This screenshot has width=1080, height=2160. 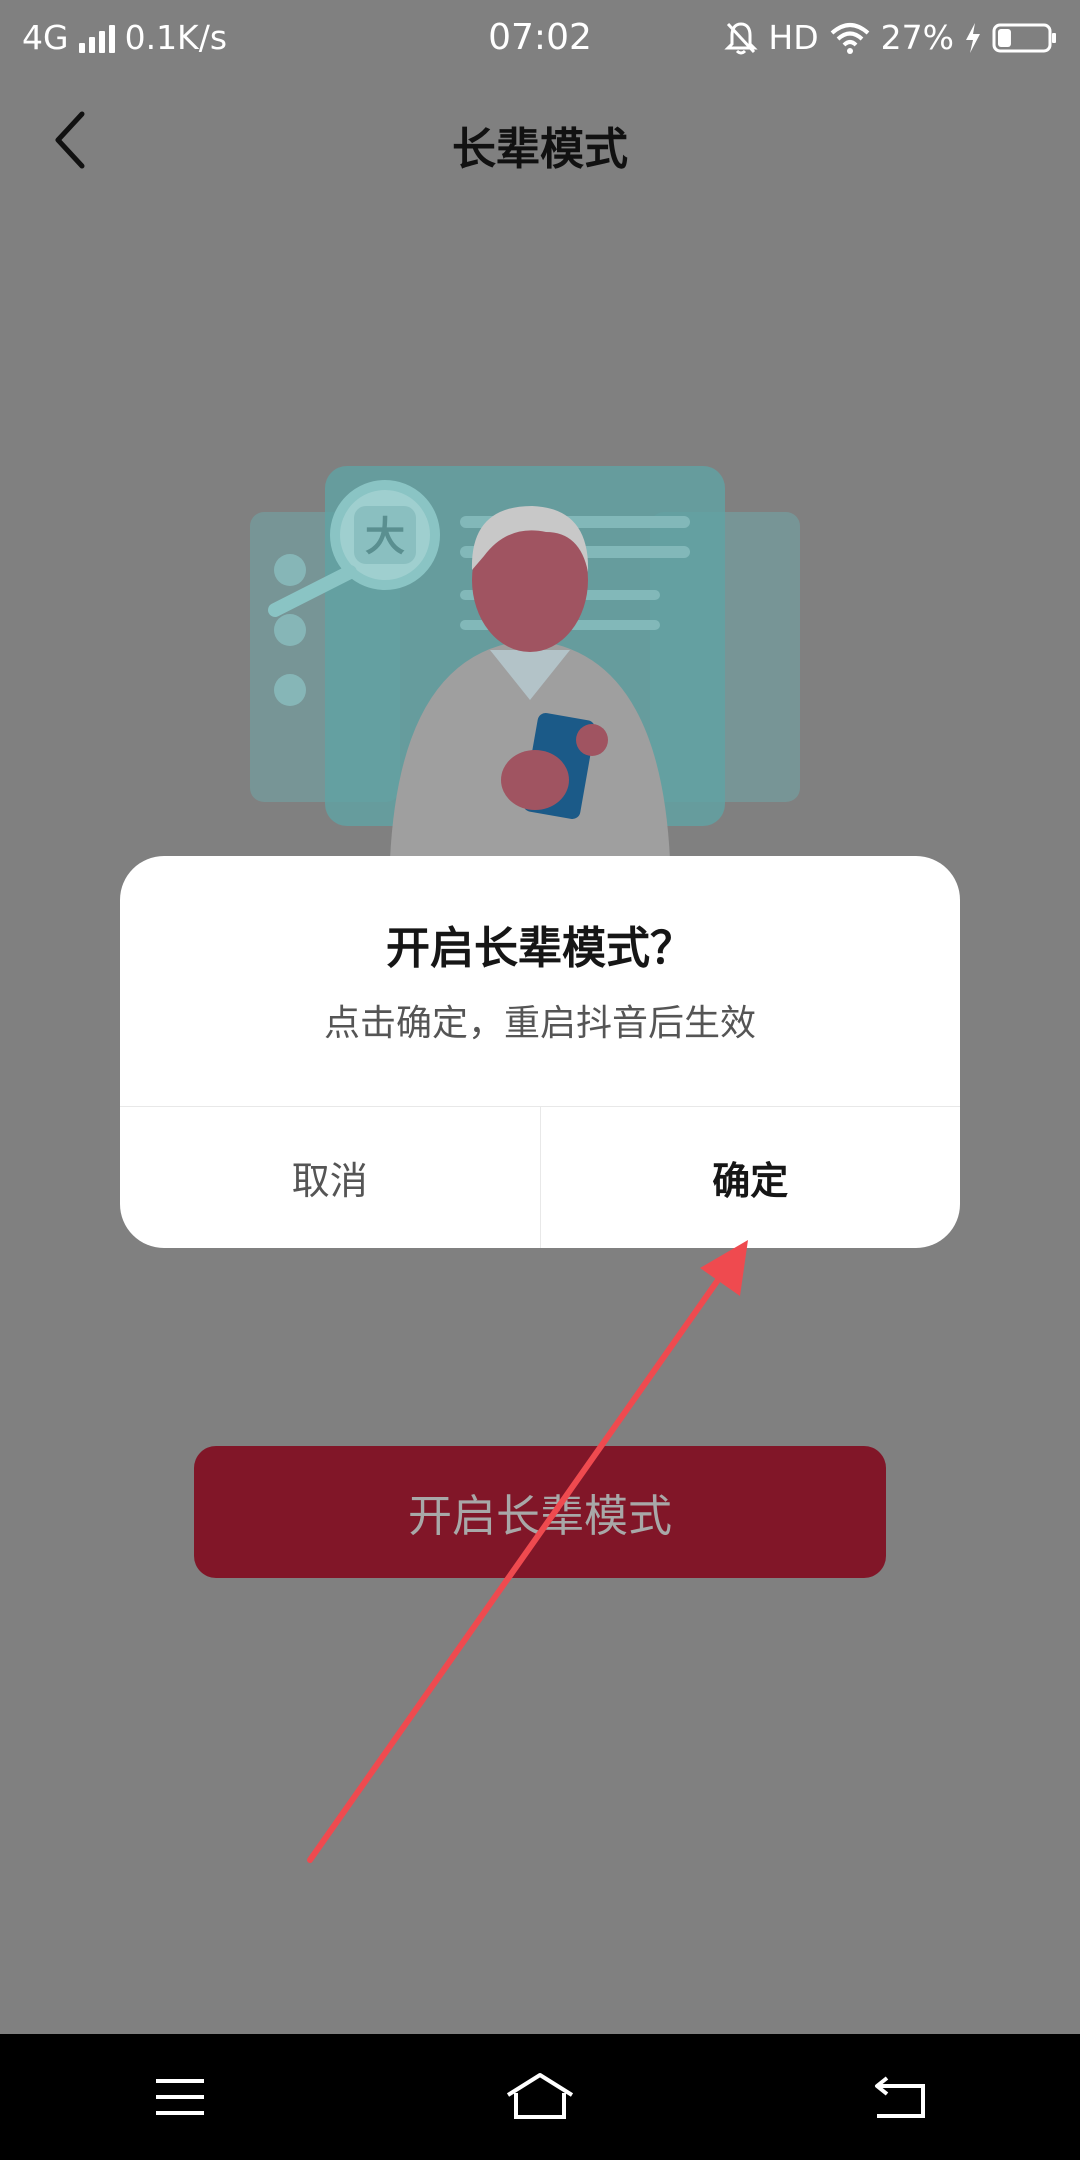 I want to click on system-nav-bar, so click(x=540, y=2097).